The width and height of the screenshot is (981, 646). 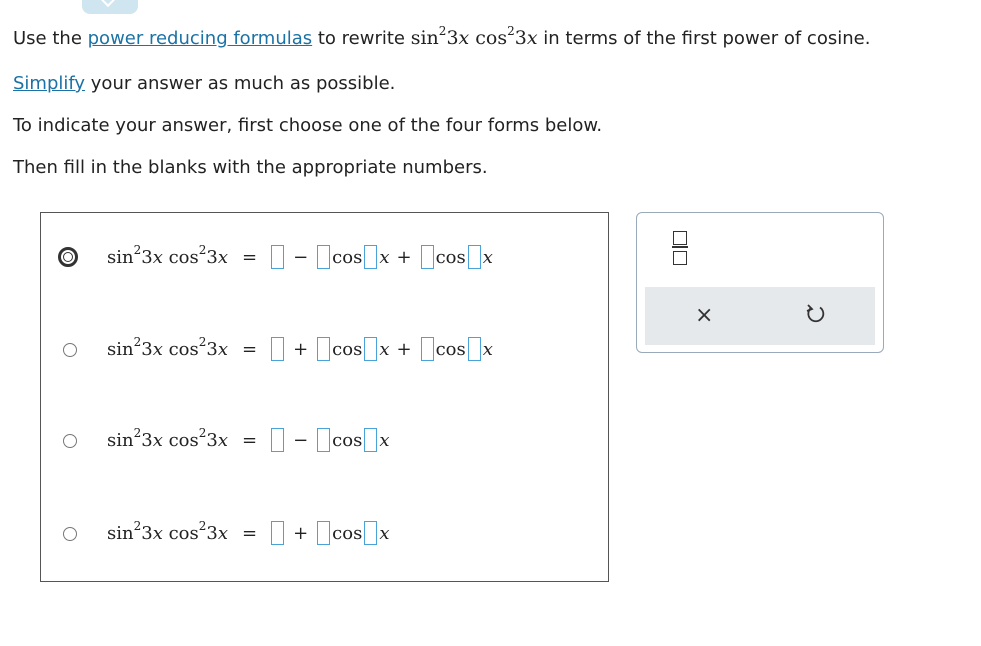 What do you see at coordinates (108, 4) in the screenshot?
I see `chevron-down-icon` at bounding box center [108, 4].